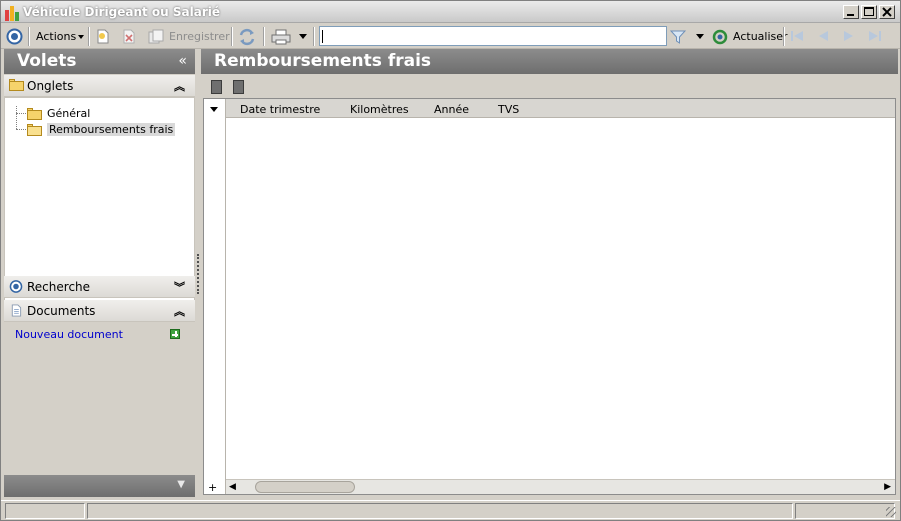 This screenshot has height=521, width=901. Describe the element at coordinates (238, 87) in the screenshot. I see `edit-record-icon` at that location.